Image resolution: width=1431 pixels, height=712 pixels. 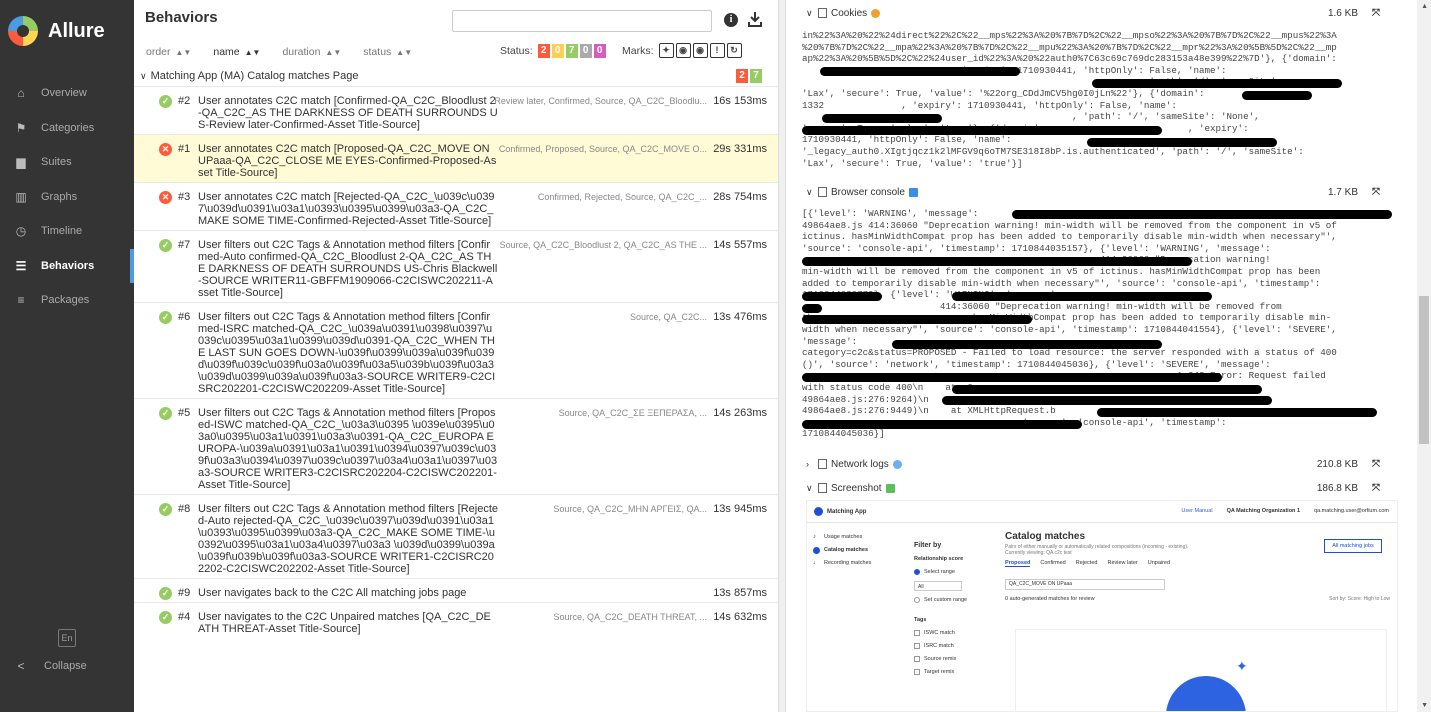 What do you see at coordinates (1424, 705) in the screenshot?
I see `scroll-down-icon: ▼` at bounding box center [1424, 705].